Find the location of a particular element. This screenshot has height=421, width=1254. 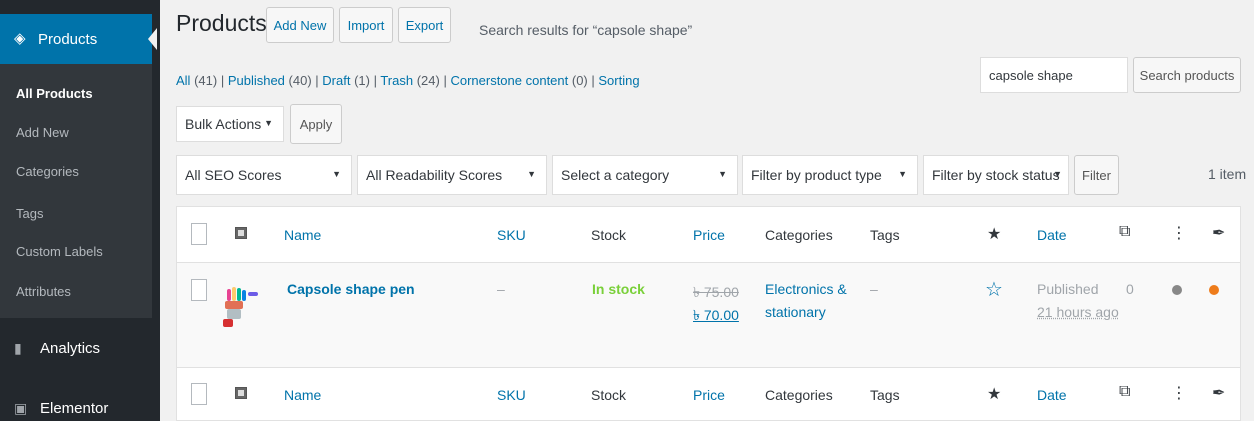

readability-score-dot is located at coordinates (1177, 290).